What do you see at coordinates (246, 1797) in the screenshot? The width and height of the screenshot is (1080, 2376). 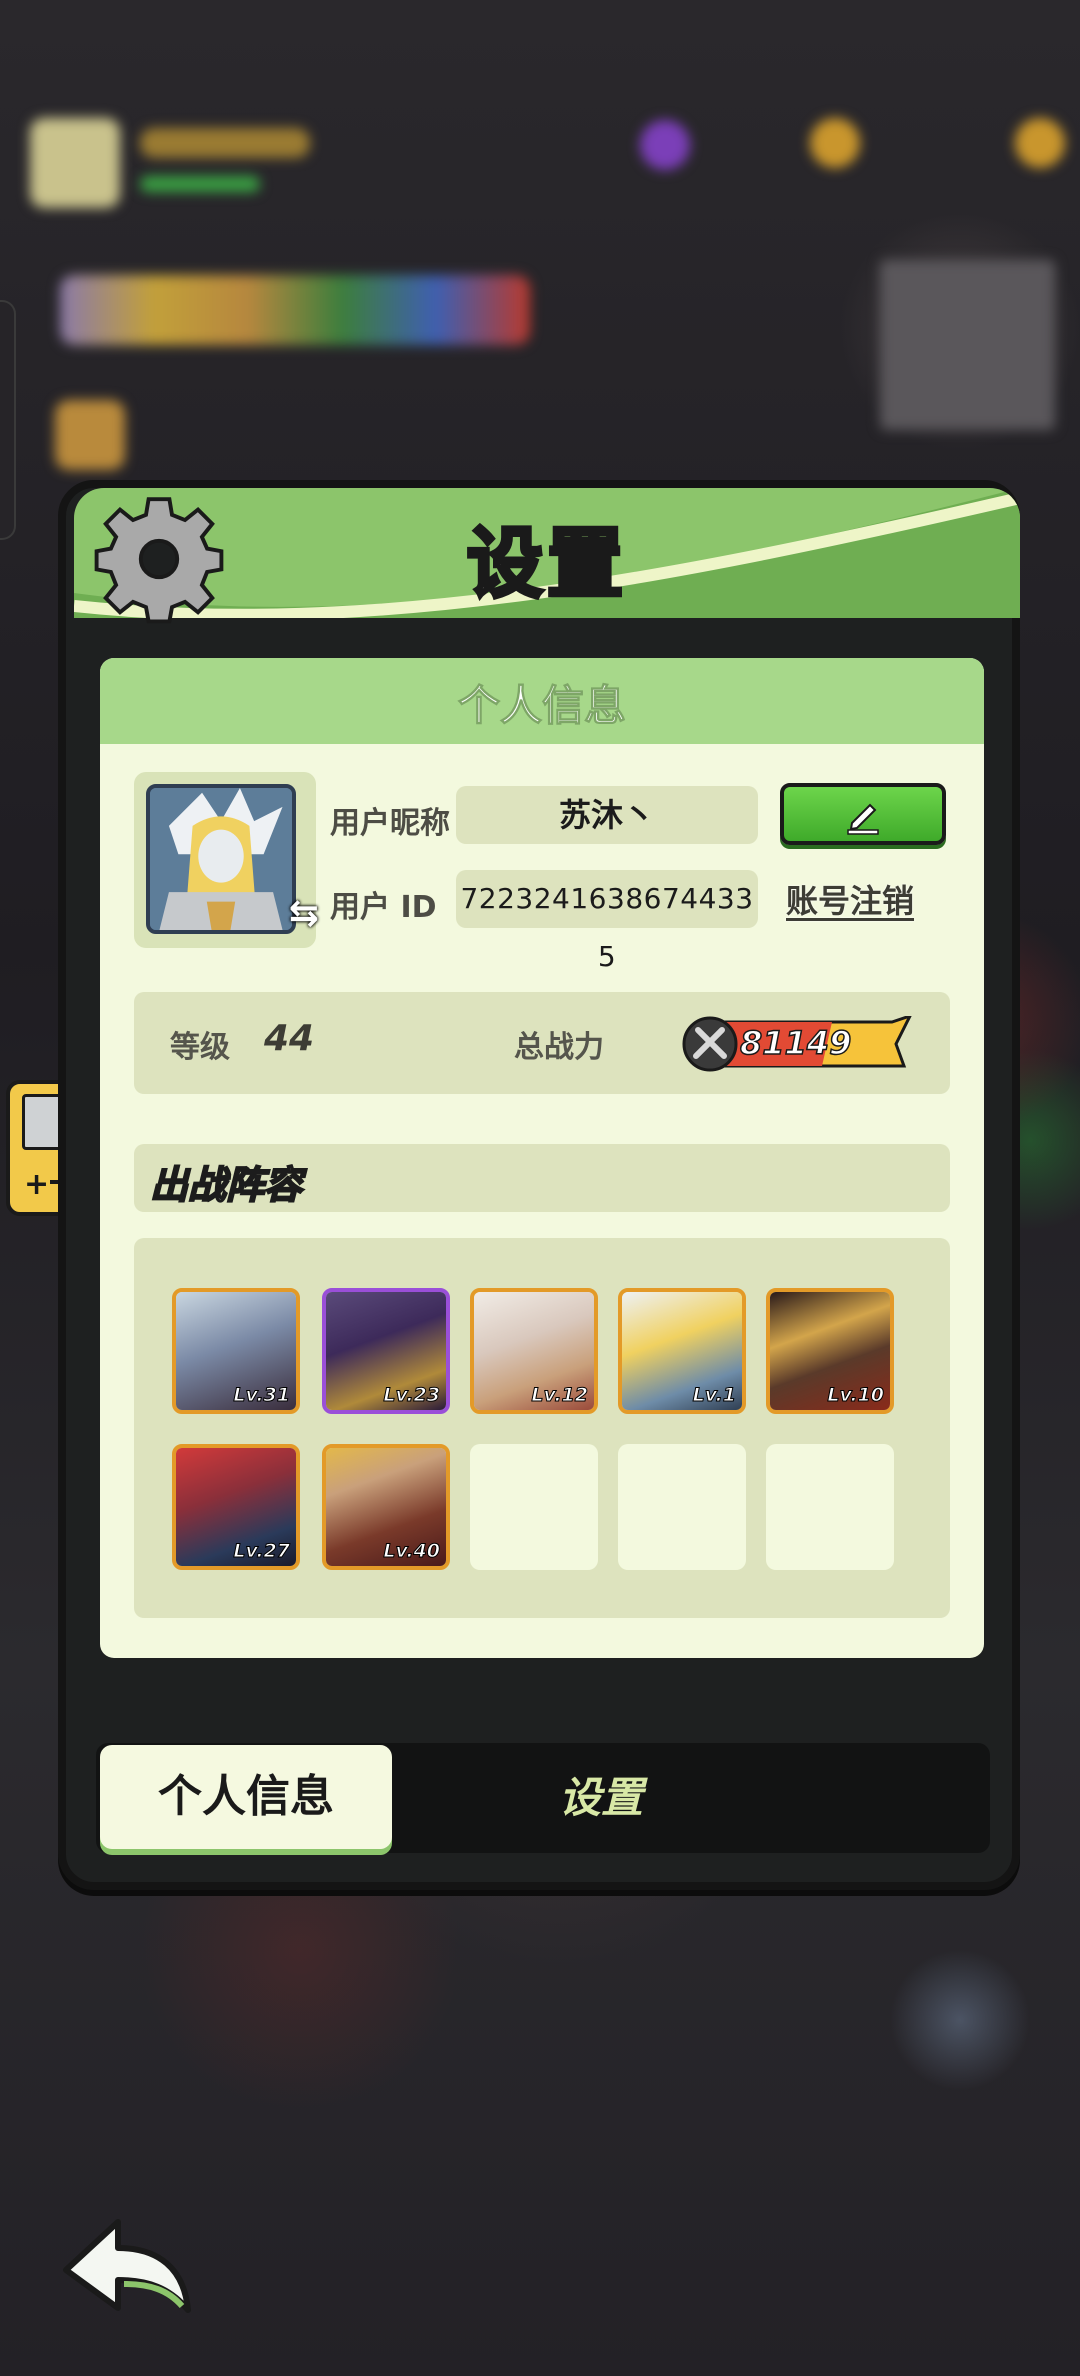 I see `tab-profile: 个人信息` at bounding box center [246, 1797].